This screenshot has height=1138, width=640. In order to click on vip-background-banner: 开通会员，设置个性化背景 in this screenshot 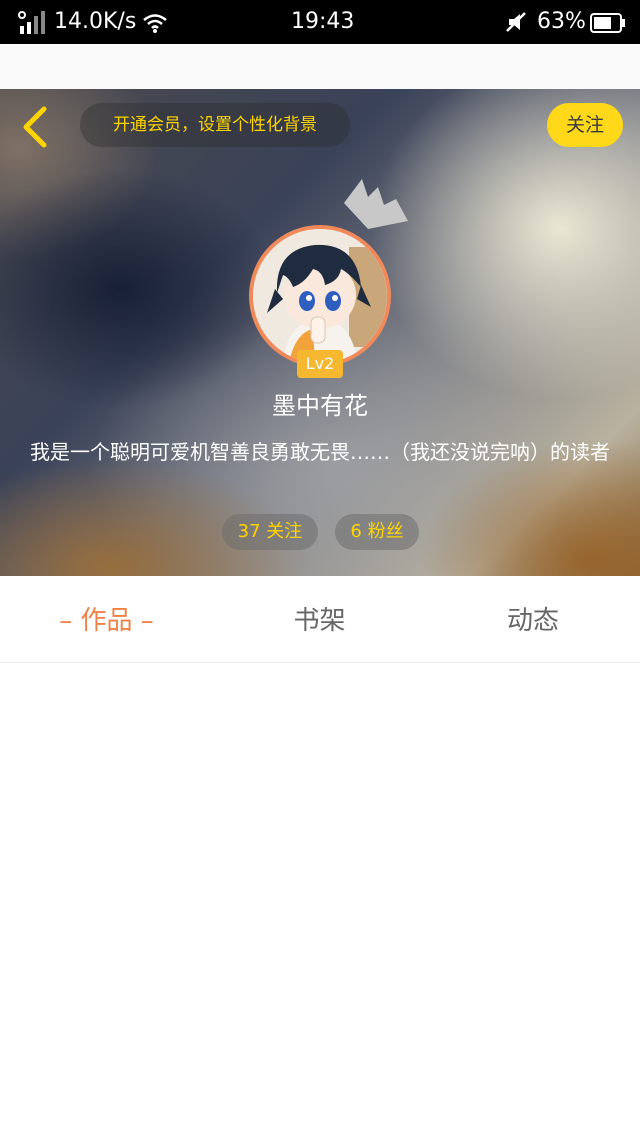, I will do `click(215, 125)`.